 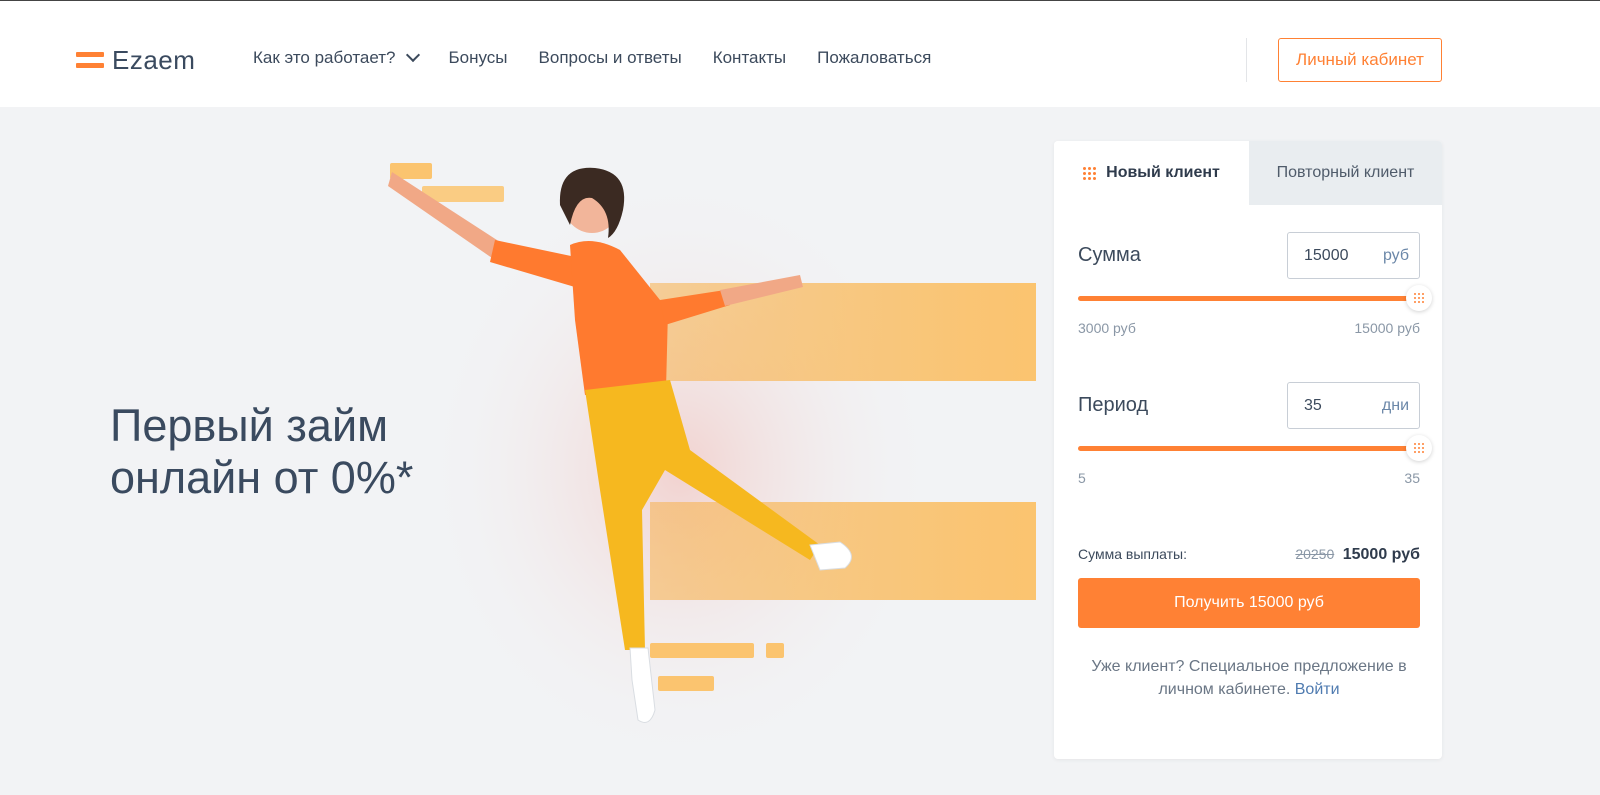 What do you see at coordinates (1317, 689) in the screenshot?
I see `login-link: Войти` at bounding box center [1317, 689].